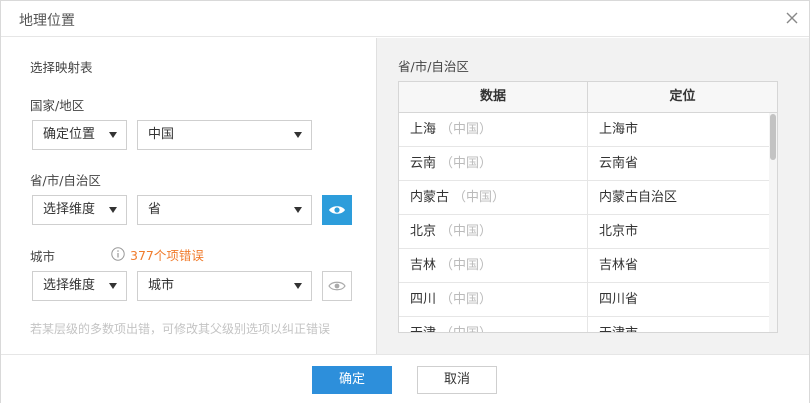 The height and width of the screenshot is (403, 810). I want to click on province-label: 省/市/自治区, so click(65, 180).